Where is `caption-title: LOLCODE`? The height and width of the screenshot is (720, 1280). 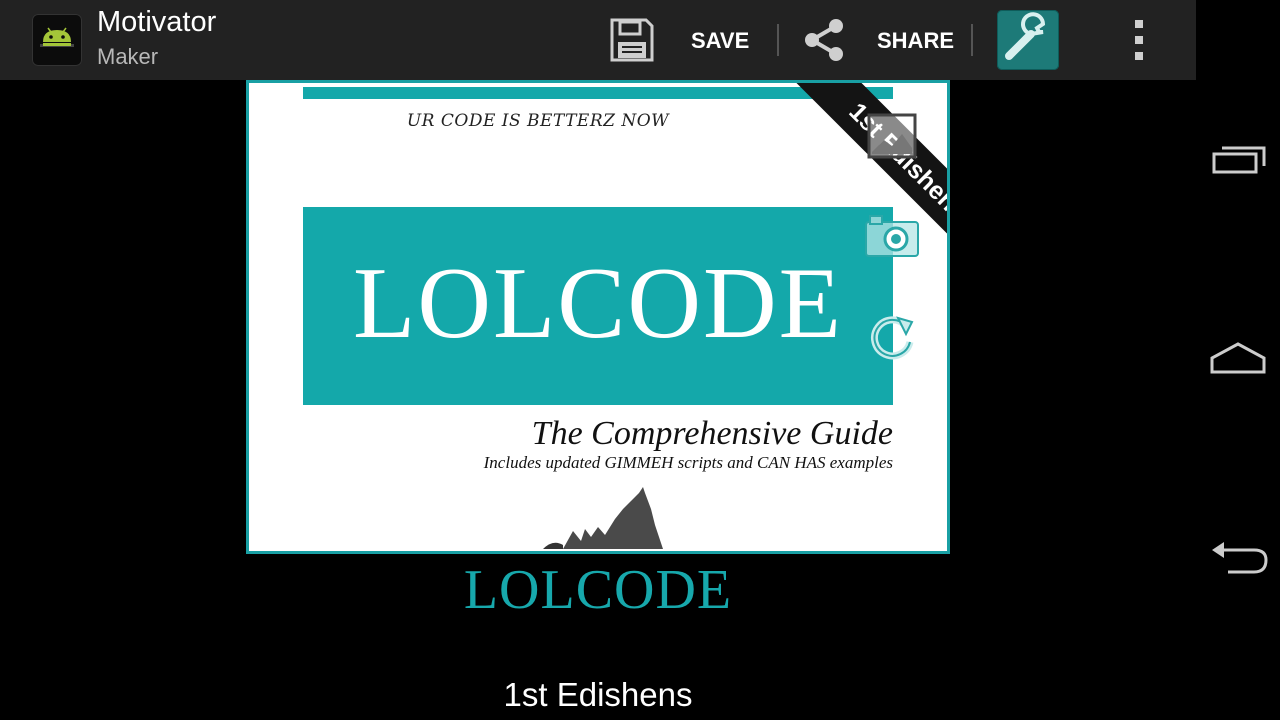
caption-title: LOLCODE is located at coordinates (598, 590).